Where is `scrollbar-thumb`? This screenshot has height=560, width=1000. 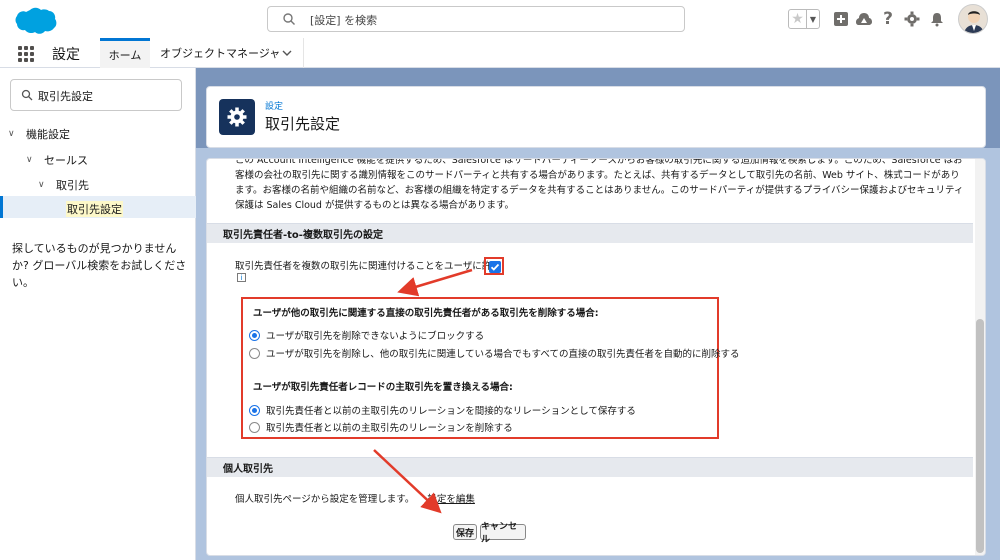 scrollbar-thumb is located at coordinates (980, 436).